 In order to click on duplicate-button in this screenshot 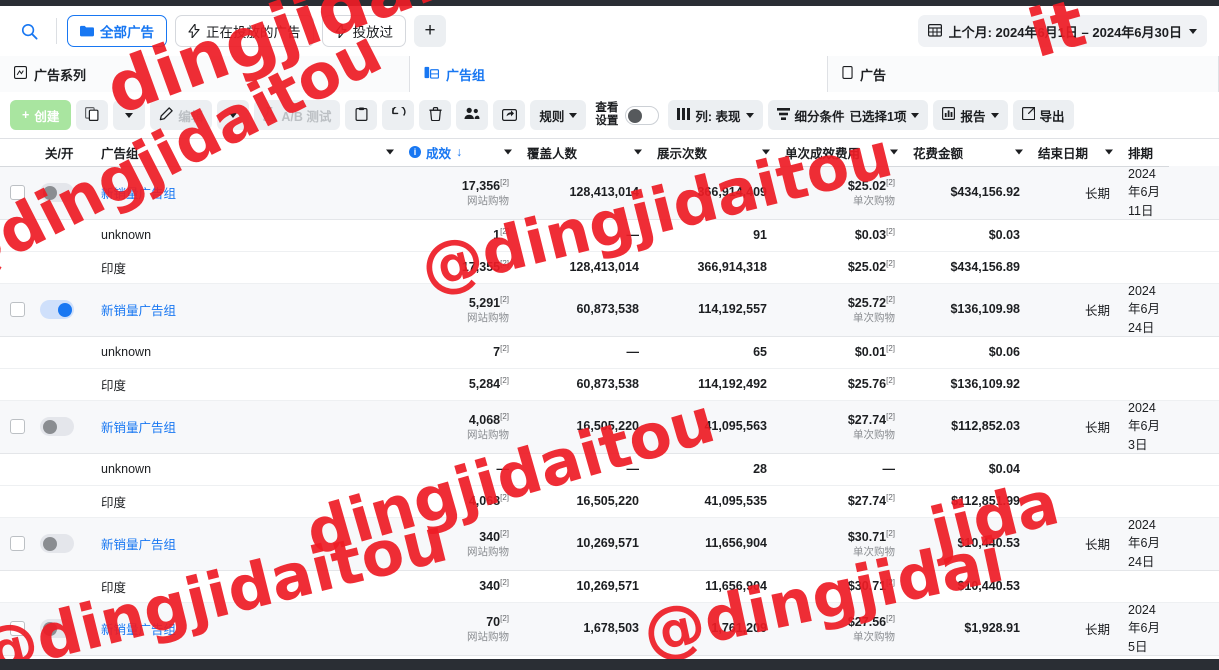, I will do `click(92, 115)`.